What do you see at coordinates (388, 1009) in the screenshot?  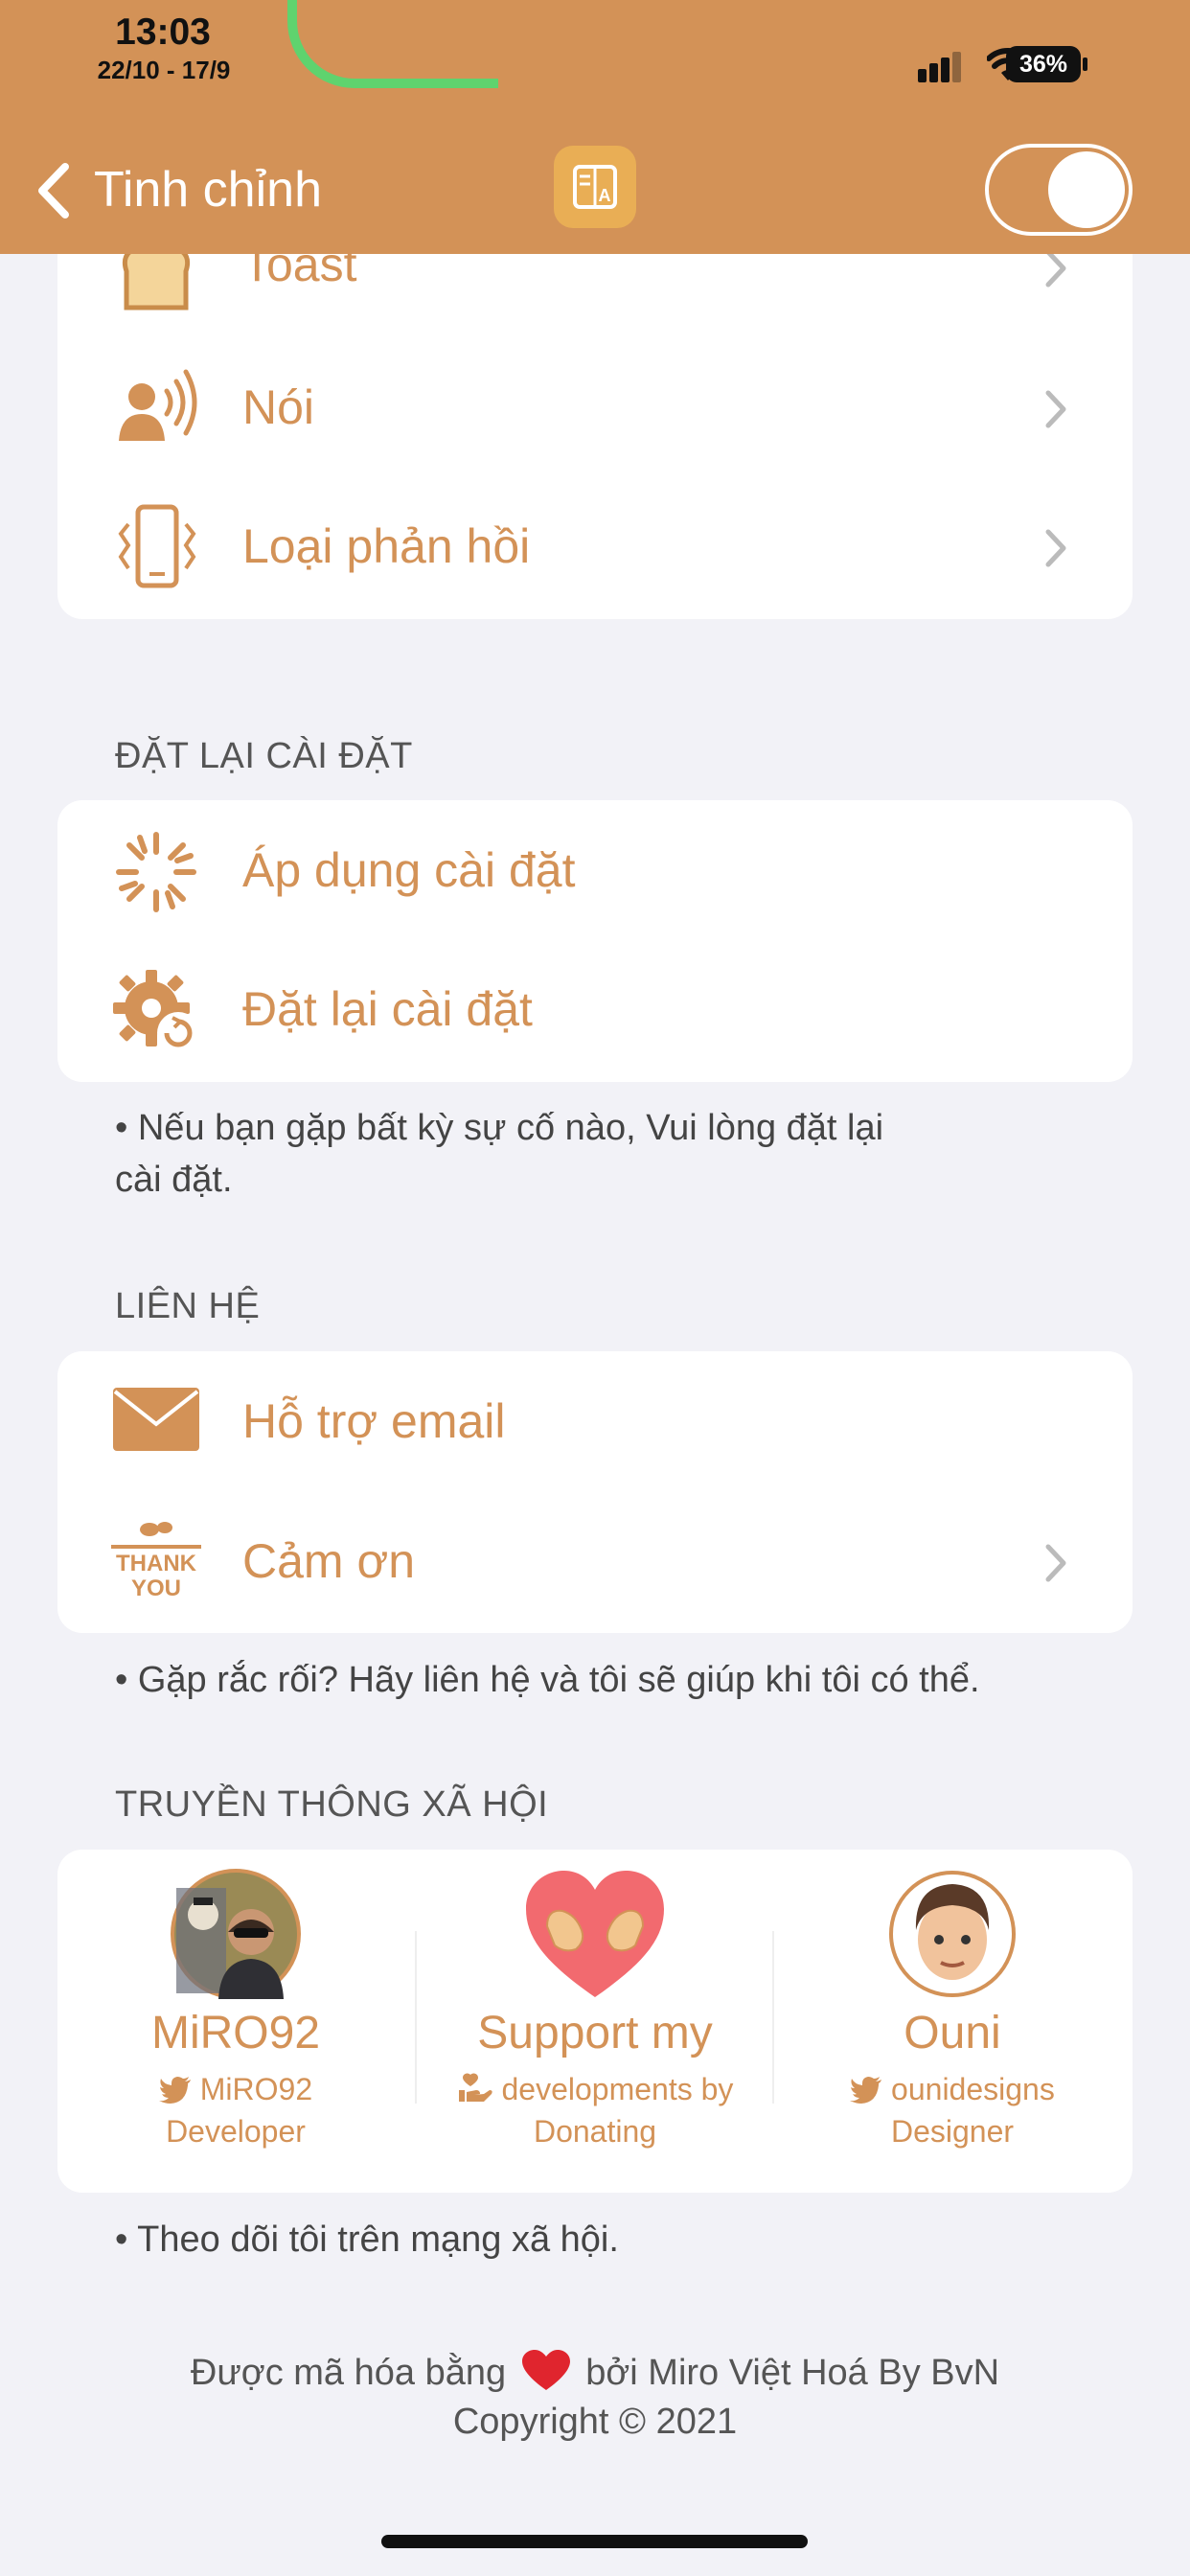 I see `row-label-reset-settings: Đặt lại cài đặt` at bounding box center [388, 1009].